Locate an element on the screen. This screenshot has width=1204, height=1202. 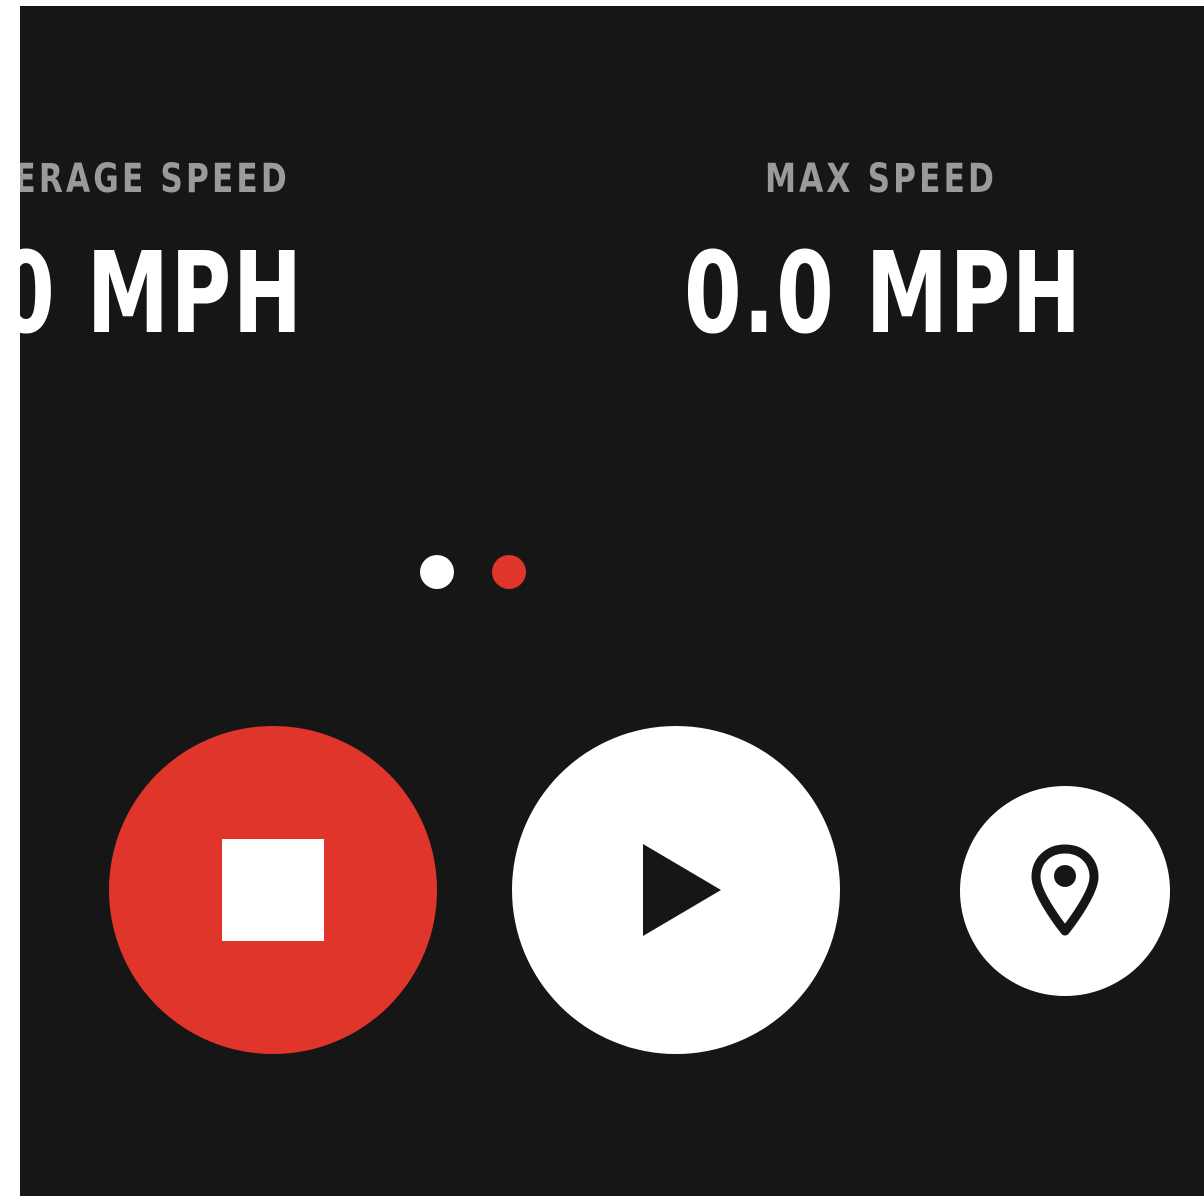
location-button is located at coordinates (1065, 891).